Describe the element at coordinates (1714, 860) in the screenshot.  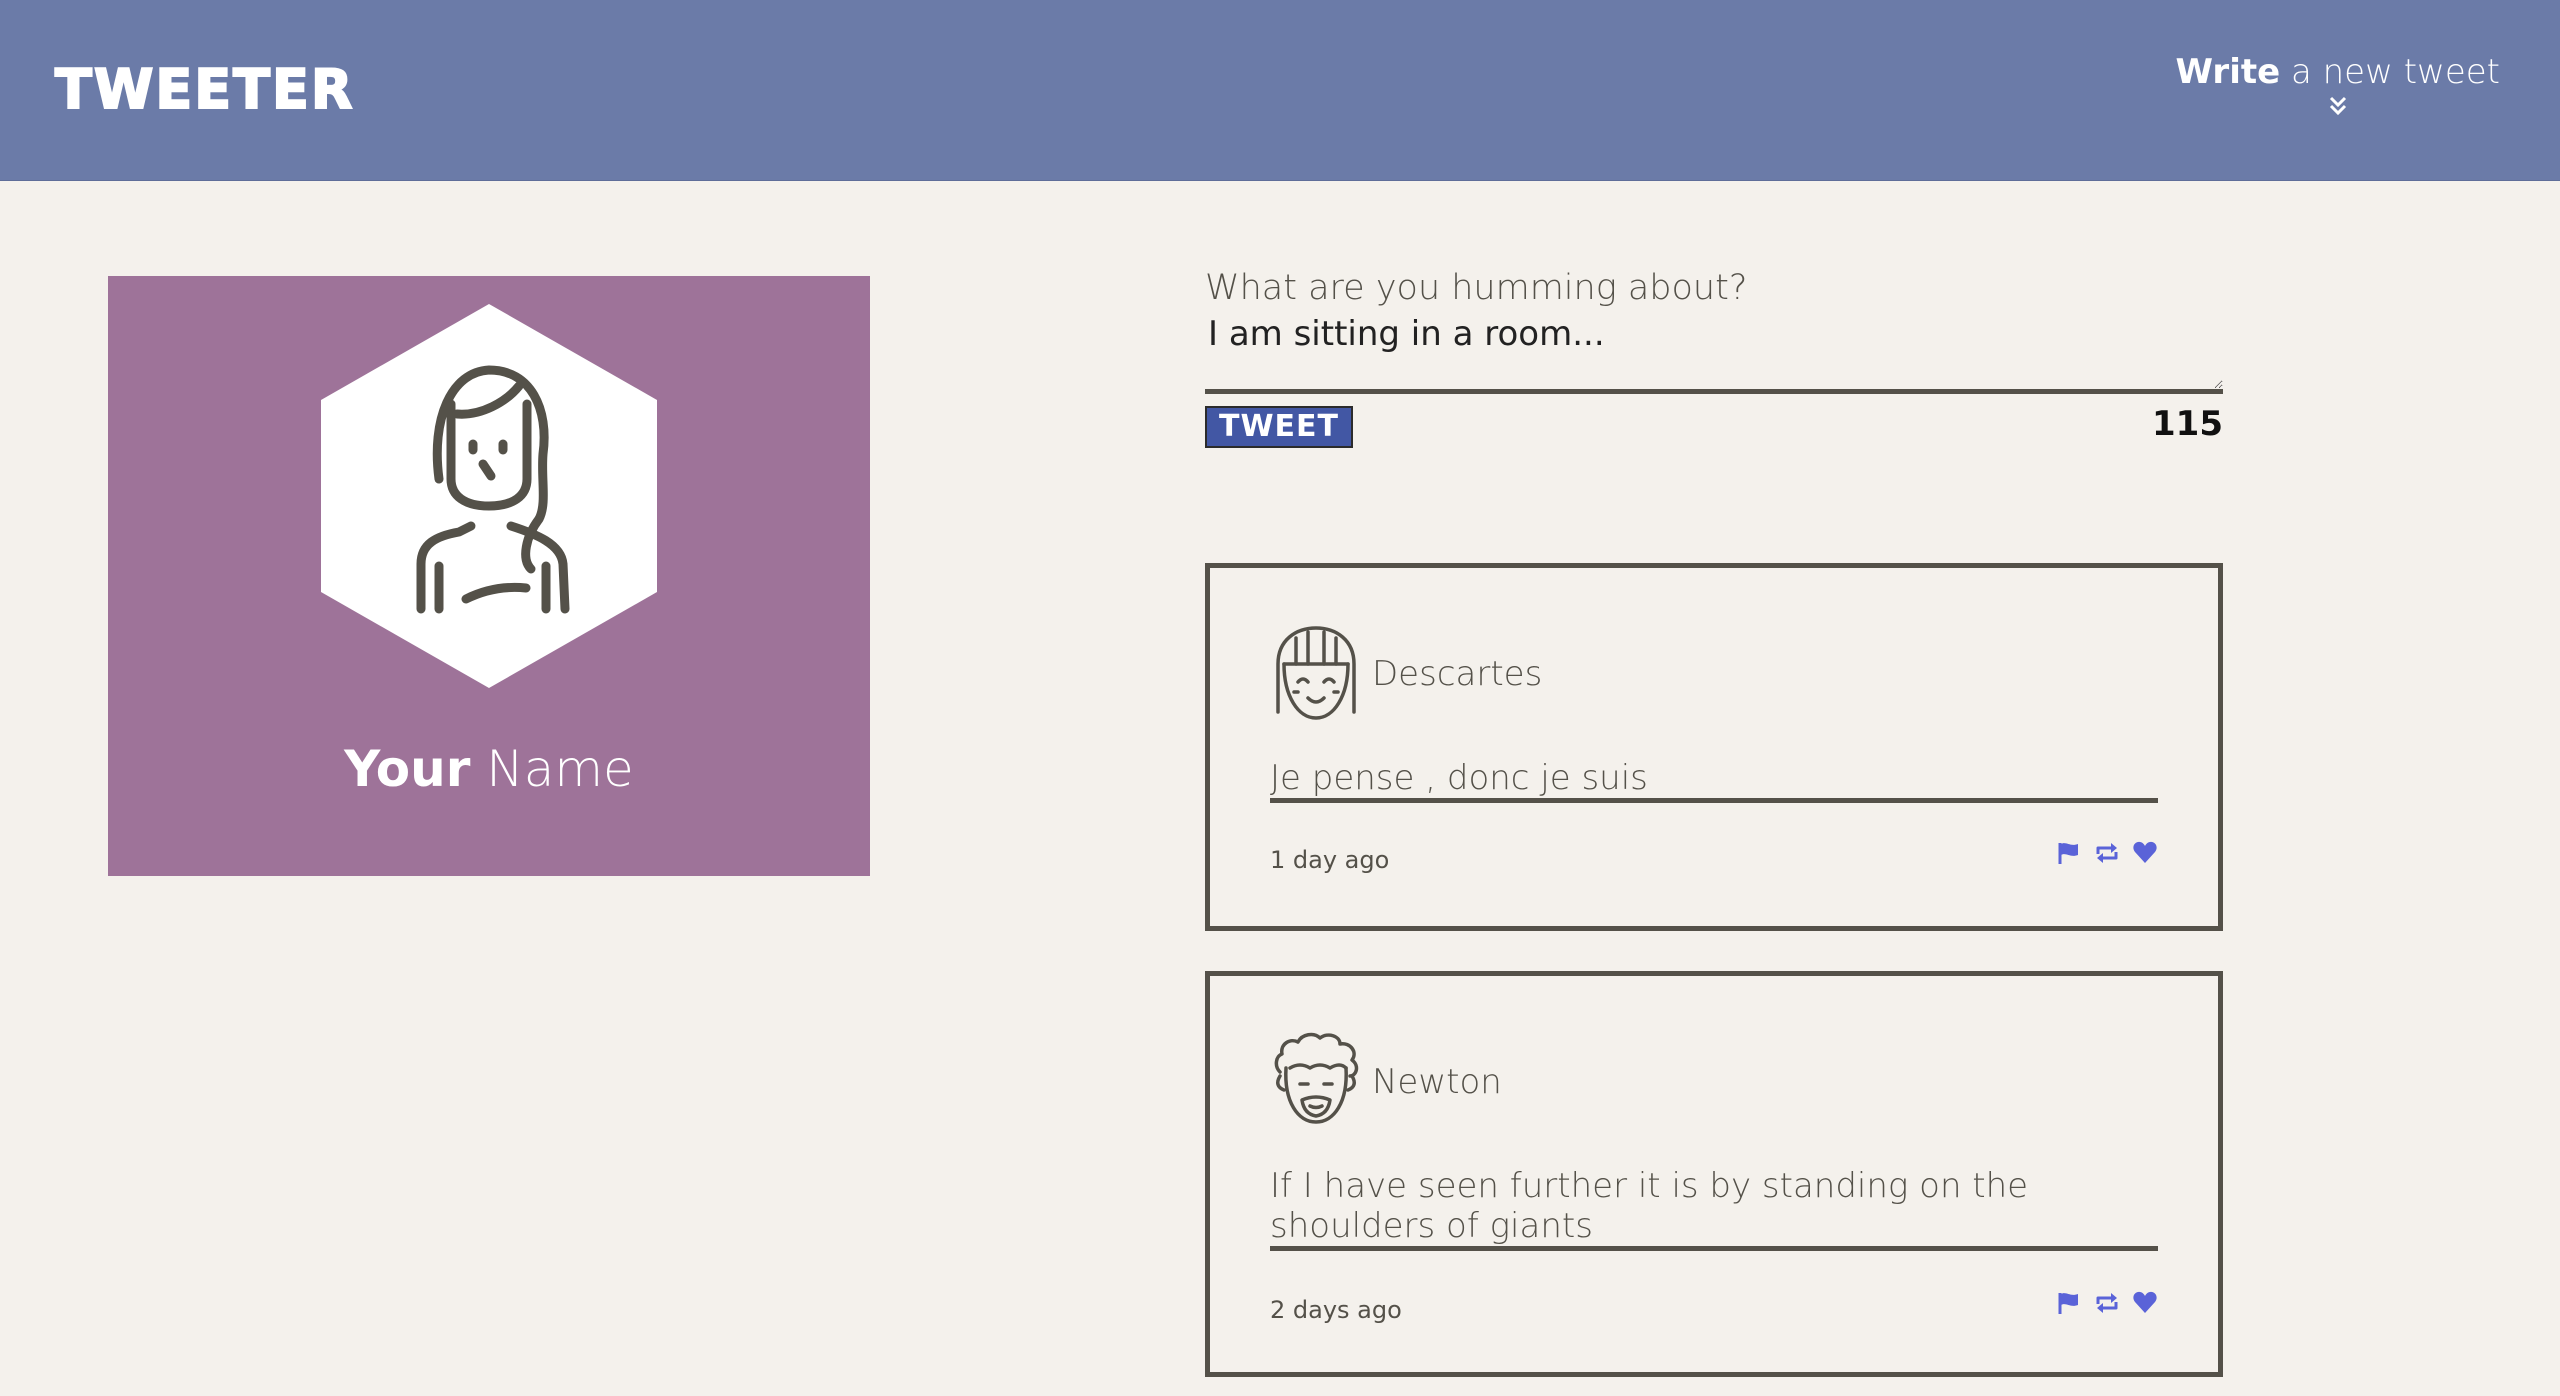
I see `tweet-footer: 1 day ago` at that location.